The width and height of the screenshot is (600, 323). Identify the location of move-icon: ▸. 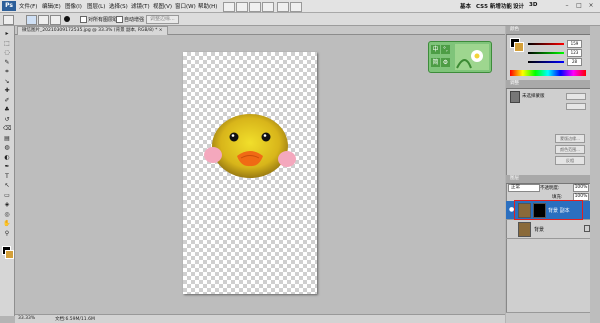
(7, 34).